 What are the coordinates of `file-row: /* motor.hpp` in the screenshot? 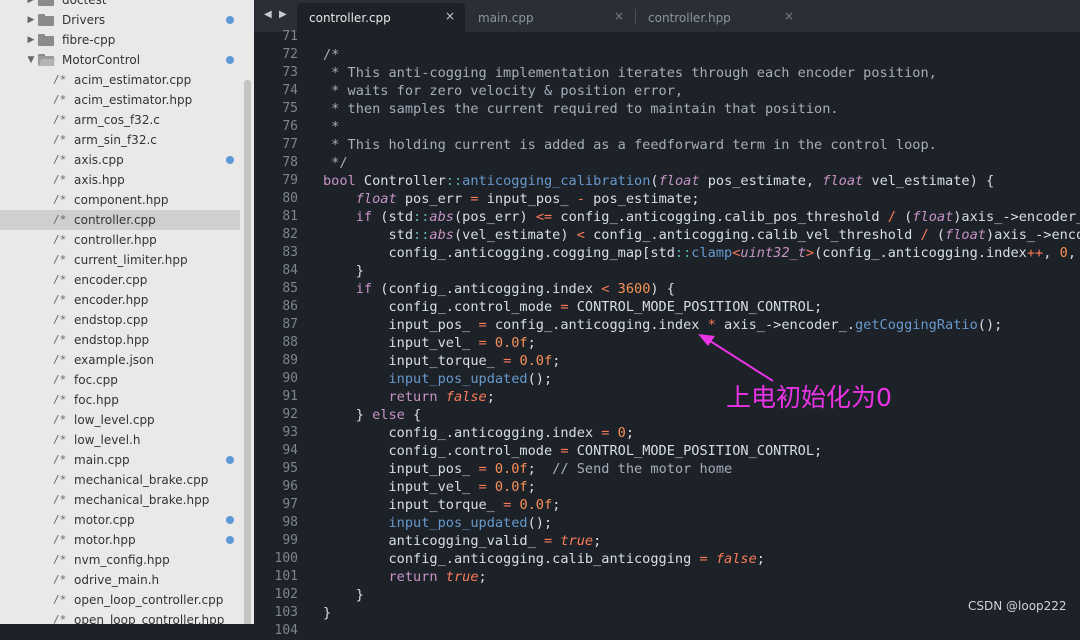 It's located at (120, 540).